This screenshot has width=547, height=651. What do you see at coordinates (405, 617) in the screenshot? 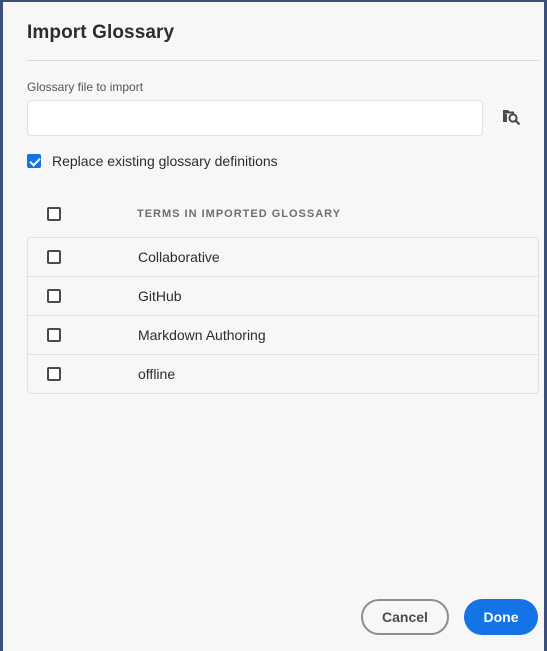
I see `cancel-button: Cancel` at bounding box center [405, 617].